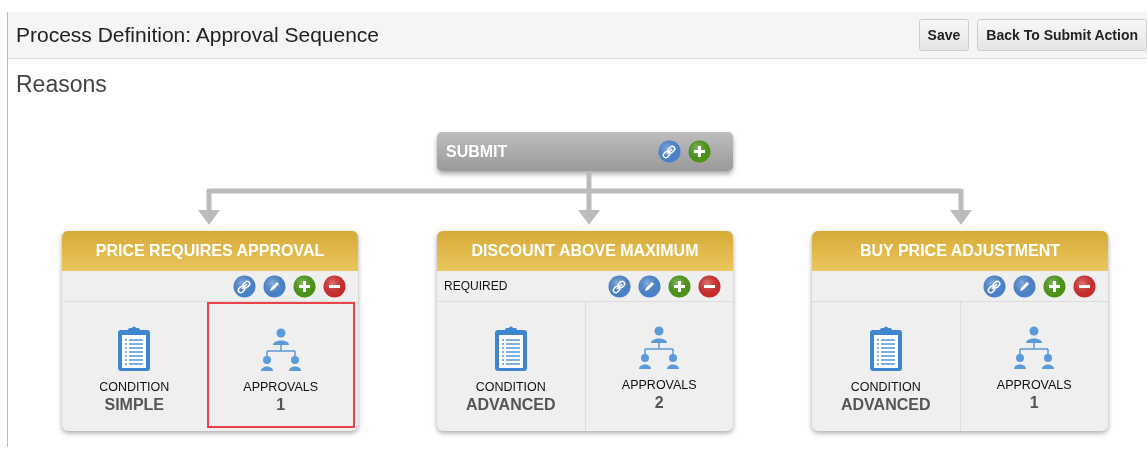 The width and height of the screenshot is (1147, 449). What do you see at coordinates (198, 35) in the screenshot?
I see `page-title: Process Definition: Approval Sequence` at bounding box center [198, 35].